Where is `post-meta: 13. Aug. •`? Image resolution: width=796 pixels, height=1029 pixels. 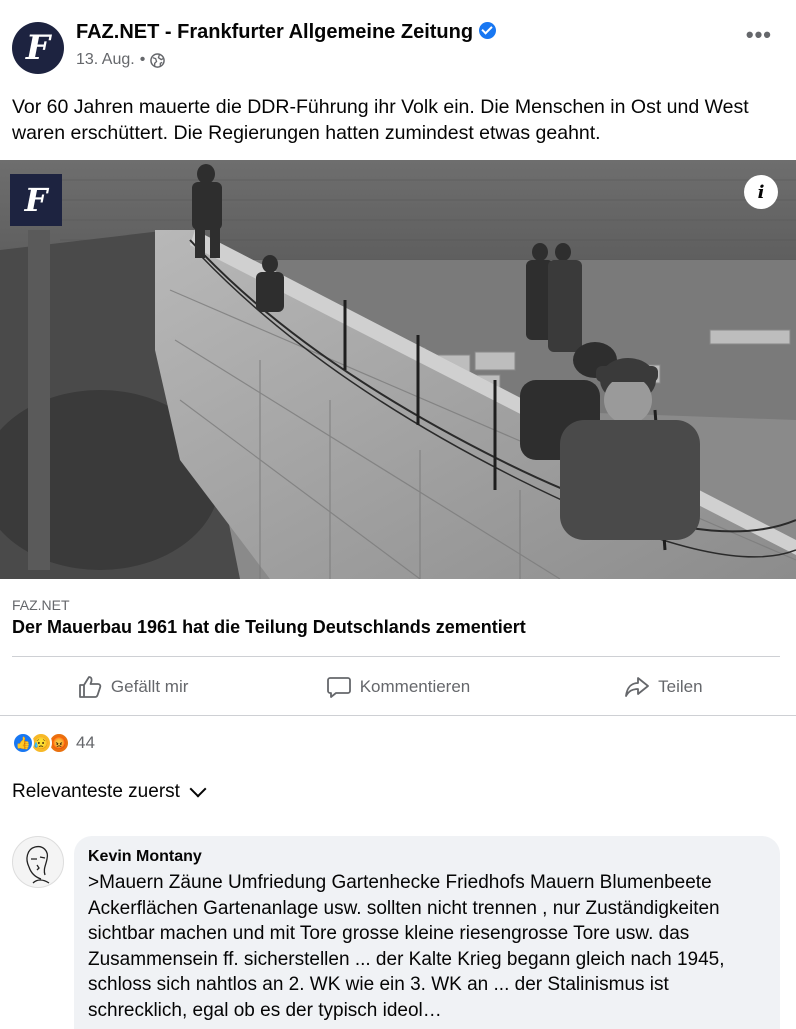 post-meta: 13. Aug. • is located at coordinates (121, 60).